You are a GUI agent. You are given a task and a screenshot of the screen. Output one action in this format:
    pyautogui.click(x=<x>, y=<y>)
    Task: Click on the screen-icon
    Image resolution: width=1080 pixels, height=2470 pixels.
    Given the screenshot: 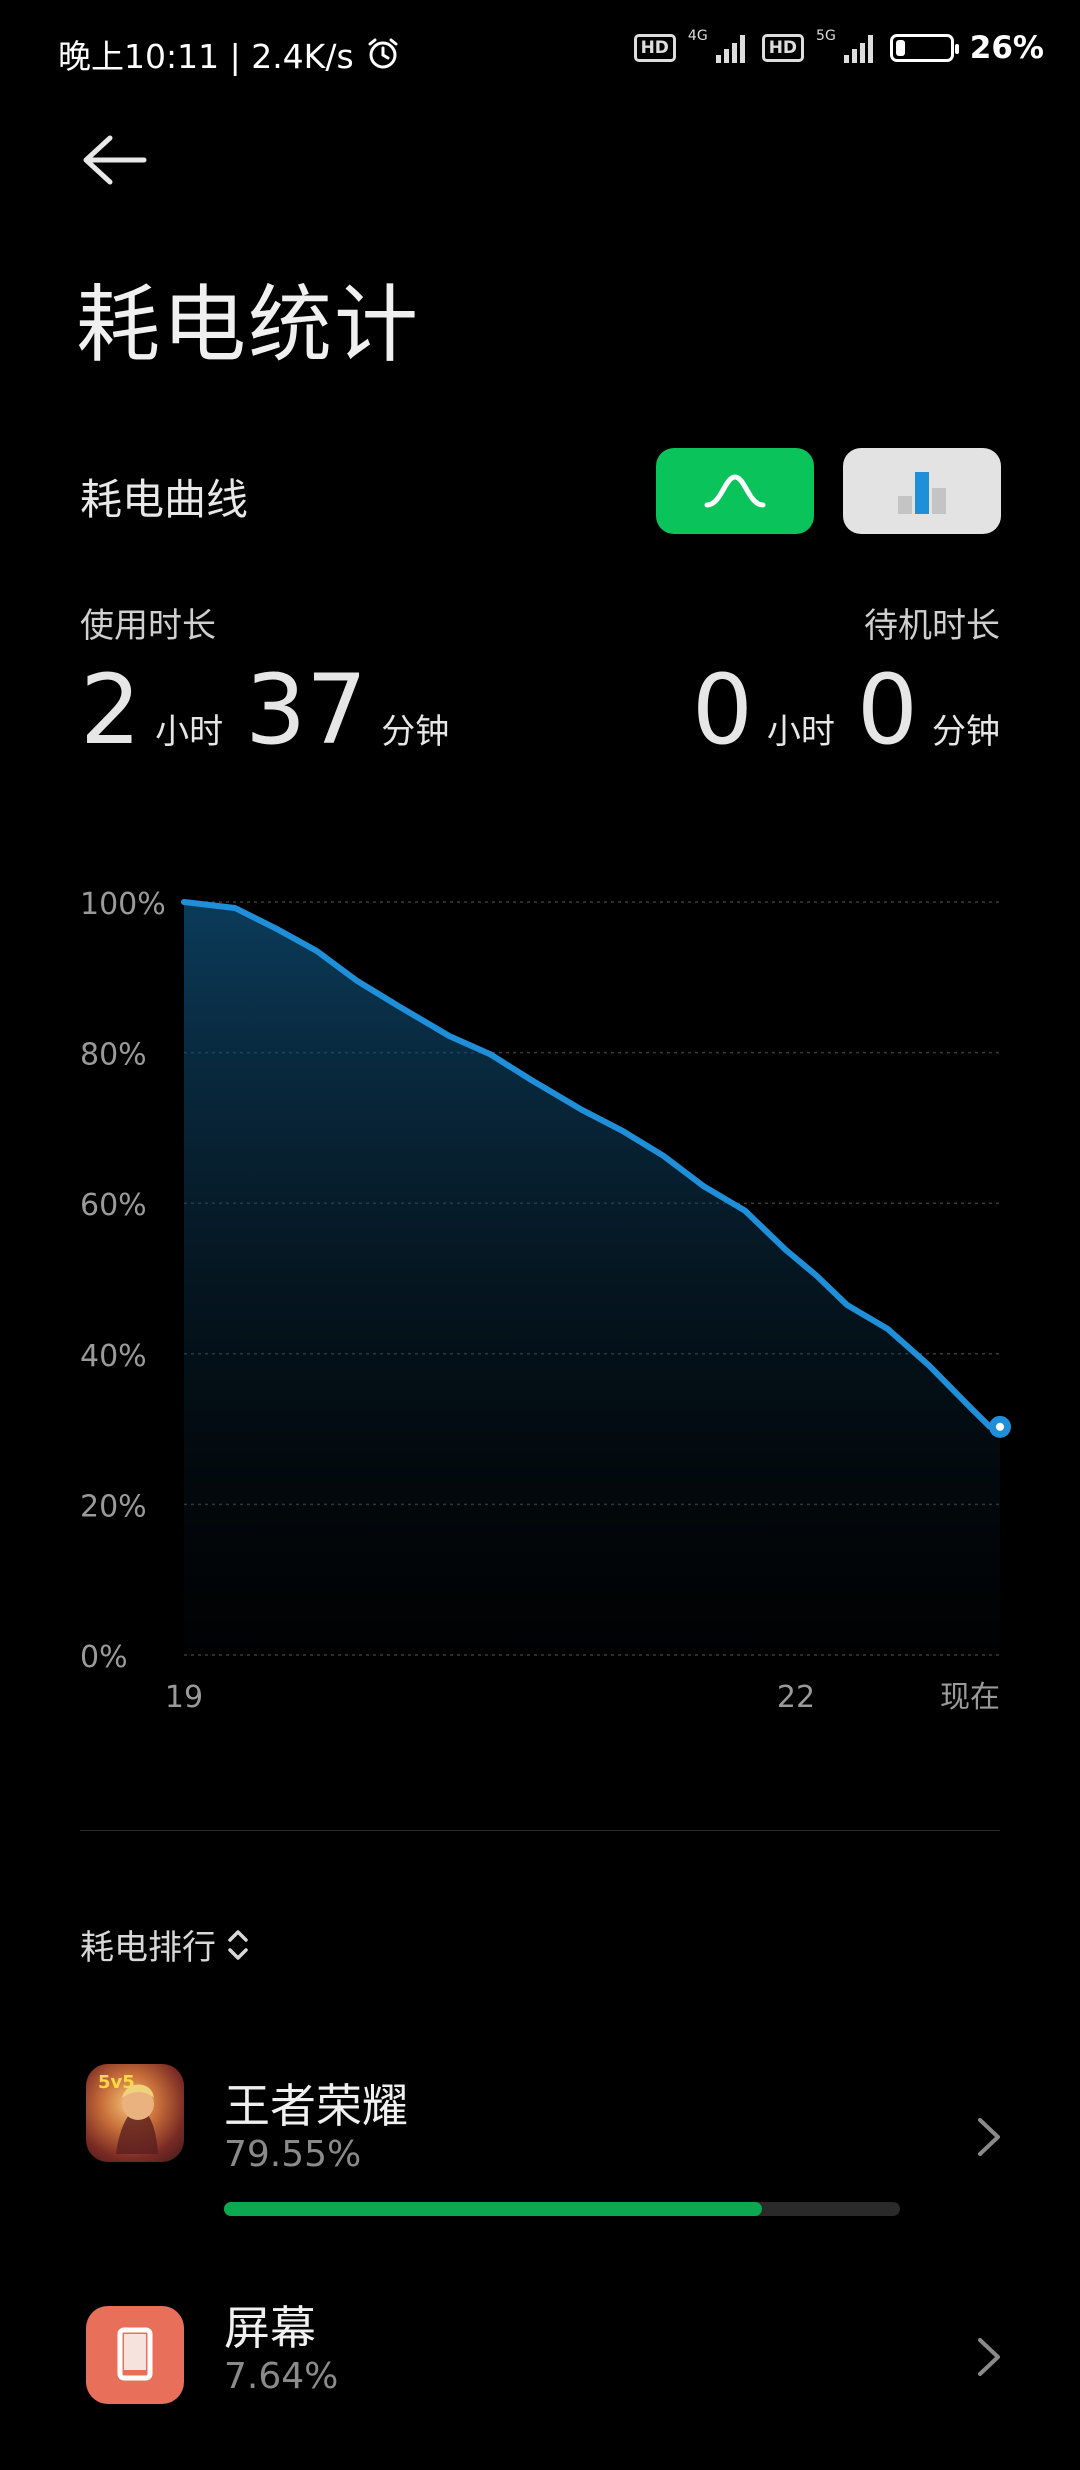 What is the action you would take?
    pyautogui.click(x=135, y=2355)
    